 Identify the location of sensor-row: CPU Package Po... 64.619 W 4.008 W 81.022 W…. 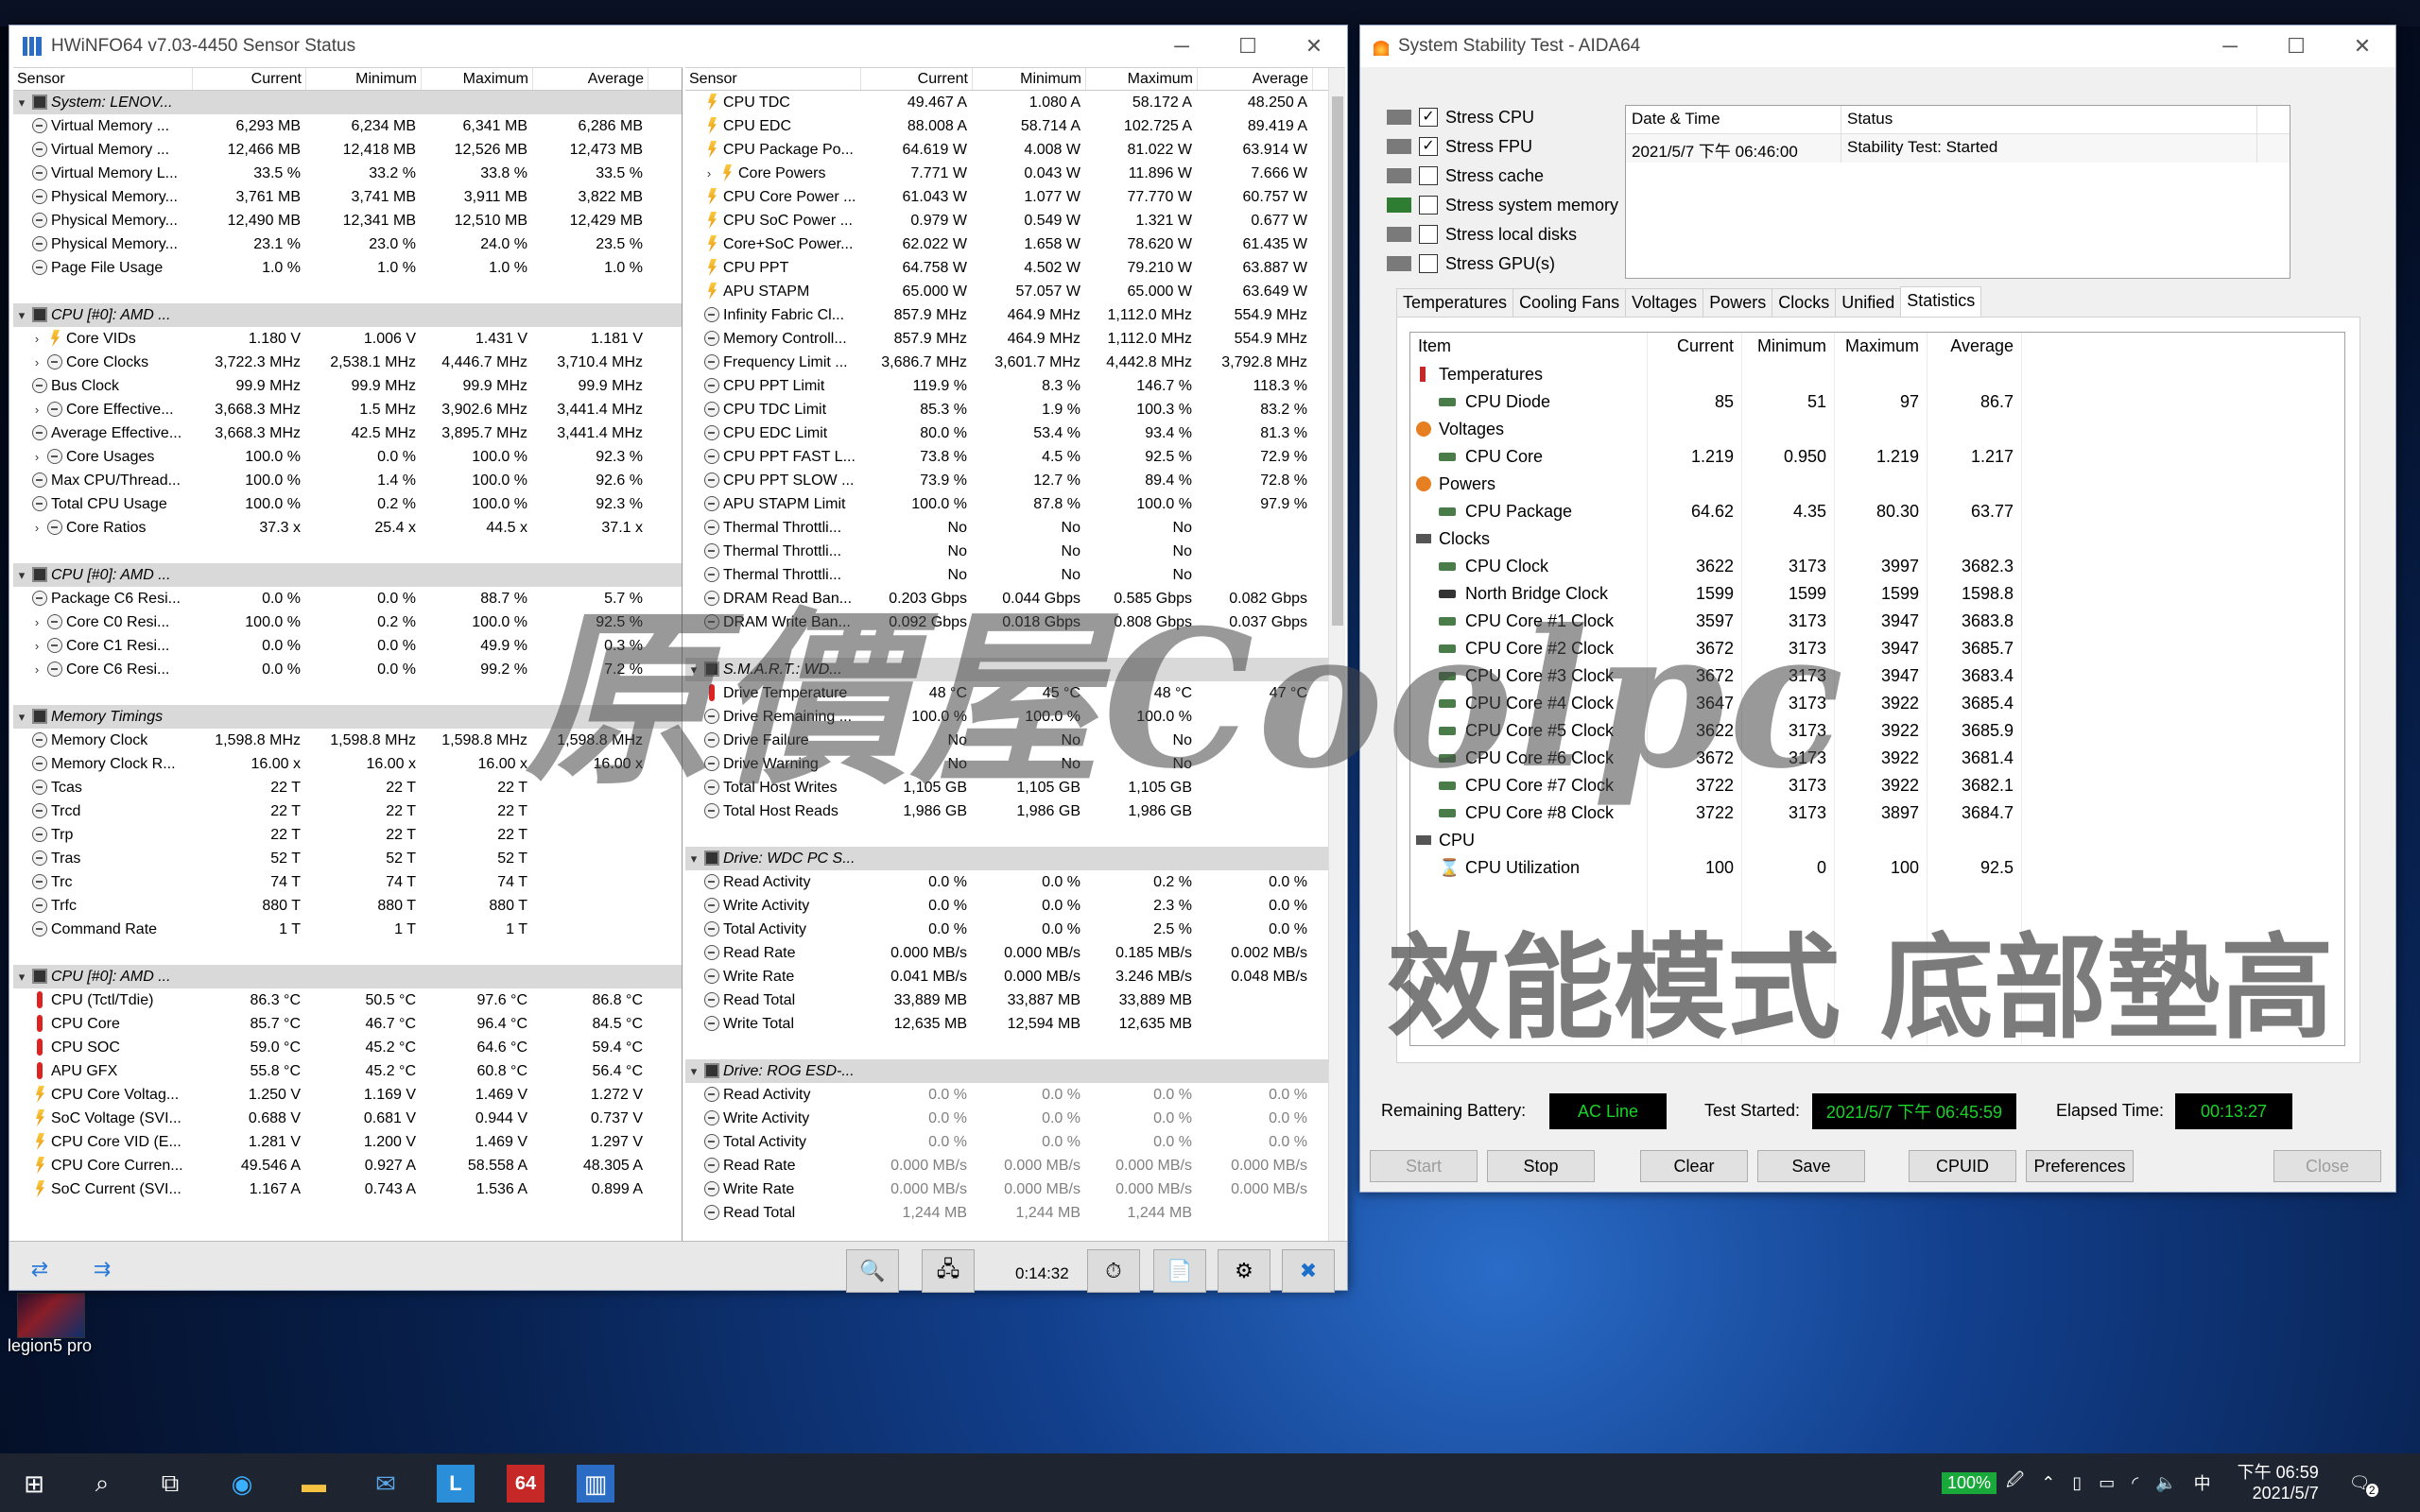
(1015, 150).